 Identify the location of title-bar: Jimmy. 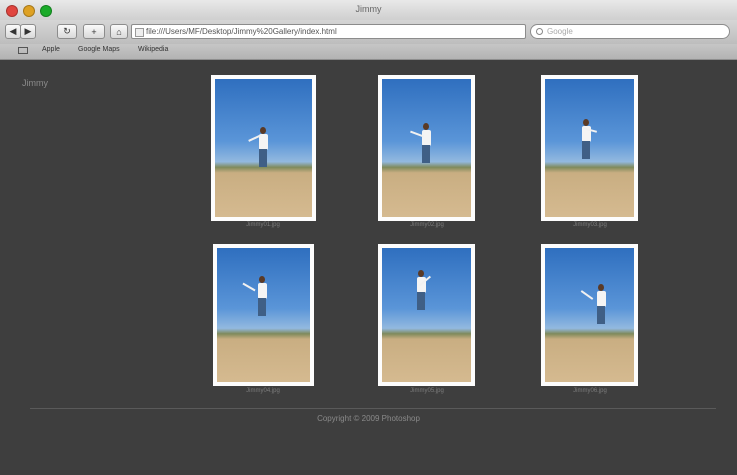
(368, 10).